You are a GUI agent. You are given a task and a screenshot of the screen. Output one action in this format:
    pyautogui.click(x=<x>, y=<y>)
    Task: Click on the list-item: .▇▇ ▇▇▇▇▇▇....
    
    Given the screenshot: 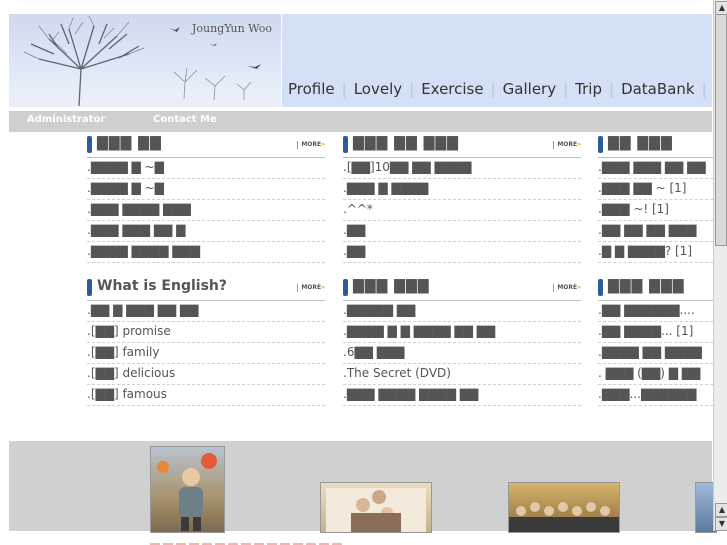 What is the action you would take?
    pyautogui.click(x=655, y=311)
    